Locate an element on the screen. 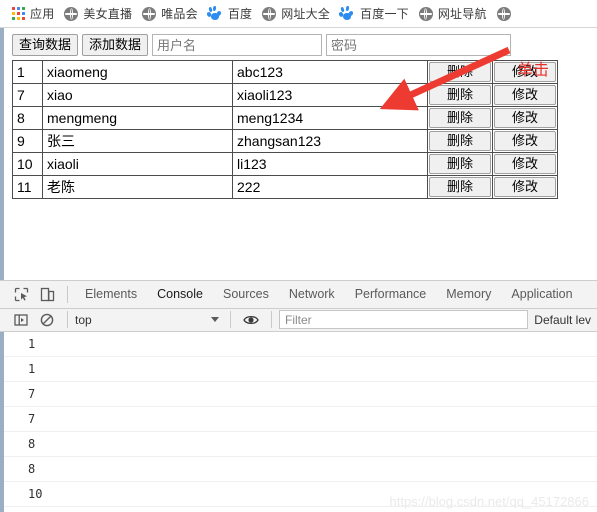 This screenshot has height=512, width=597. add-data-button: 添加数据 is located at coordinates (115, 45).